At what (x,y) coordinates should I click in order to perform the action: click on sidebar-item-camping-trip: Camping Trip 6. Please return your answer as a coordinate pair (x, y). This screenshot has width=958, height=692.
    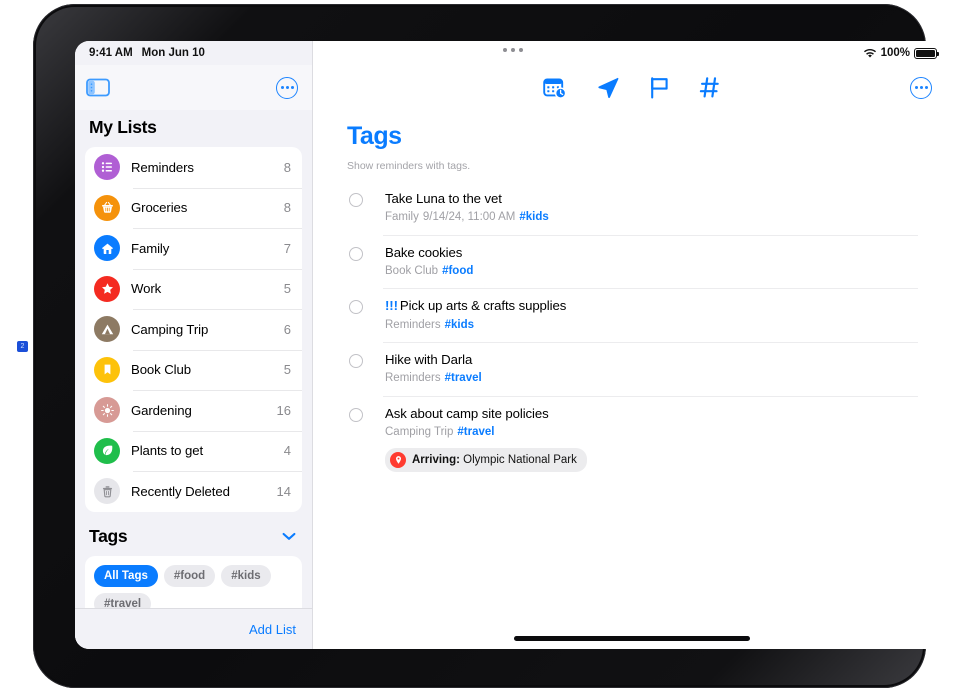
    Looking at the image, I should click on (193, 329).